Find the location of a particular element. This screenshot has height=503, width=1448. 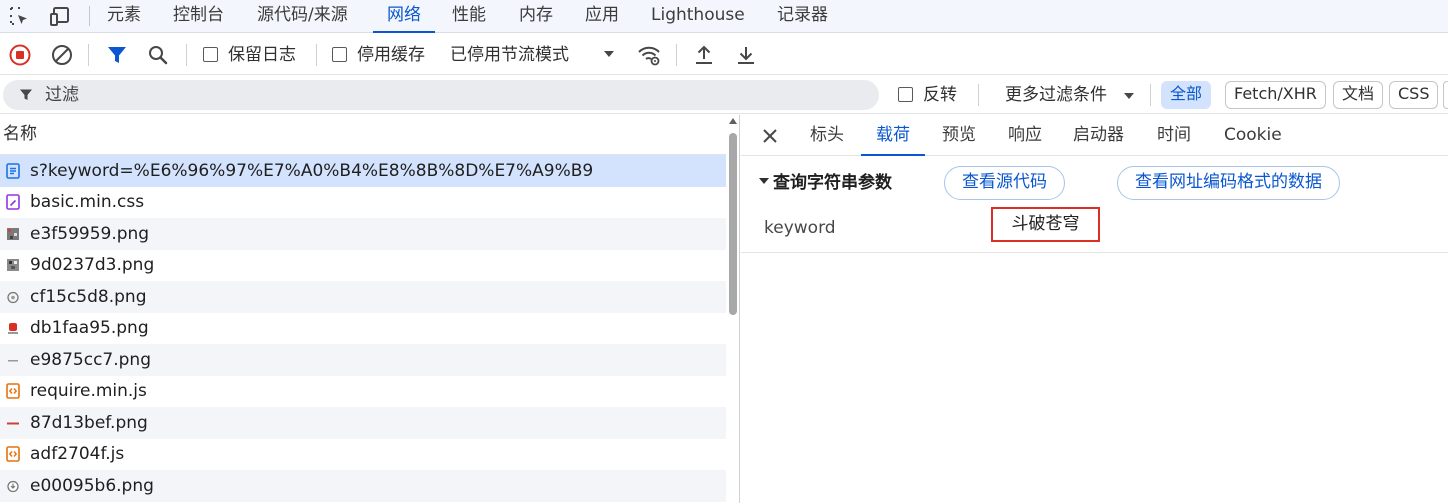

request-name: e9875cc7.png is located at coordinates (90, 359).